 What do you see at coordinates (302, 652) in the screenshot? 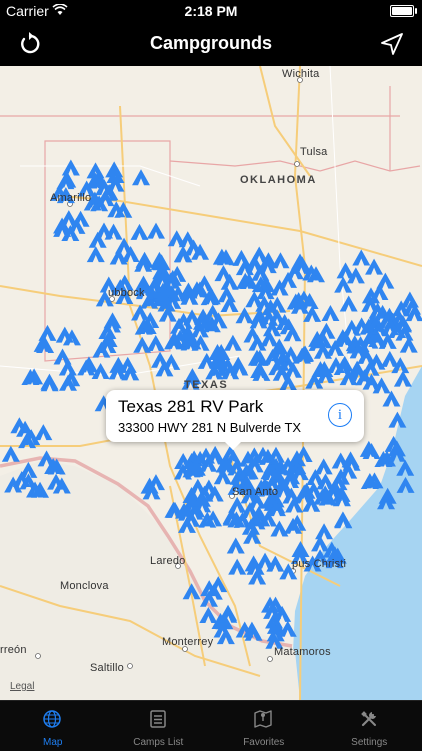
I see `city-label-matamoros: Matamoros` at bounding box center [302, 652].